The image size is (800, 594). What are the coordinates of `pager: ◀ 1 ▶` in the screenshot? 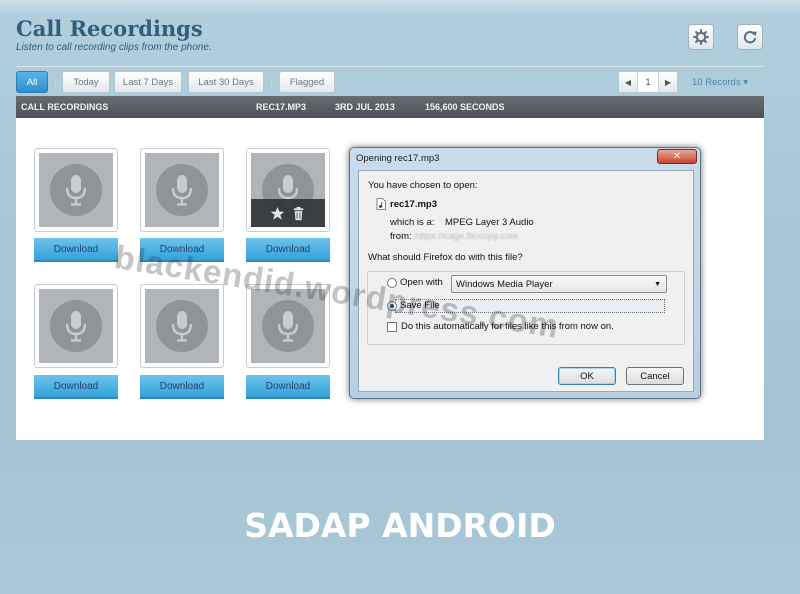 It's located at (648, 82).